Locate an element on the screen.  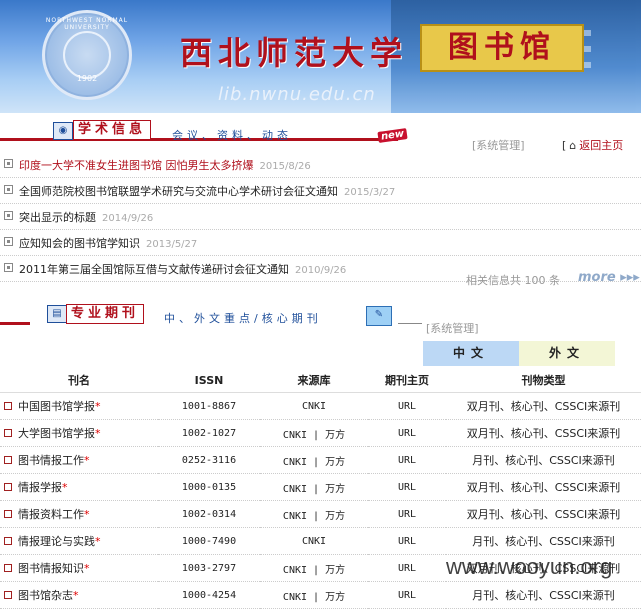
news-item: 全国师范院校图书馆联盟学术研究与交流中心学术研讨会征文通知 2015/3/27 is located at coordinates (320, 191).